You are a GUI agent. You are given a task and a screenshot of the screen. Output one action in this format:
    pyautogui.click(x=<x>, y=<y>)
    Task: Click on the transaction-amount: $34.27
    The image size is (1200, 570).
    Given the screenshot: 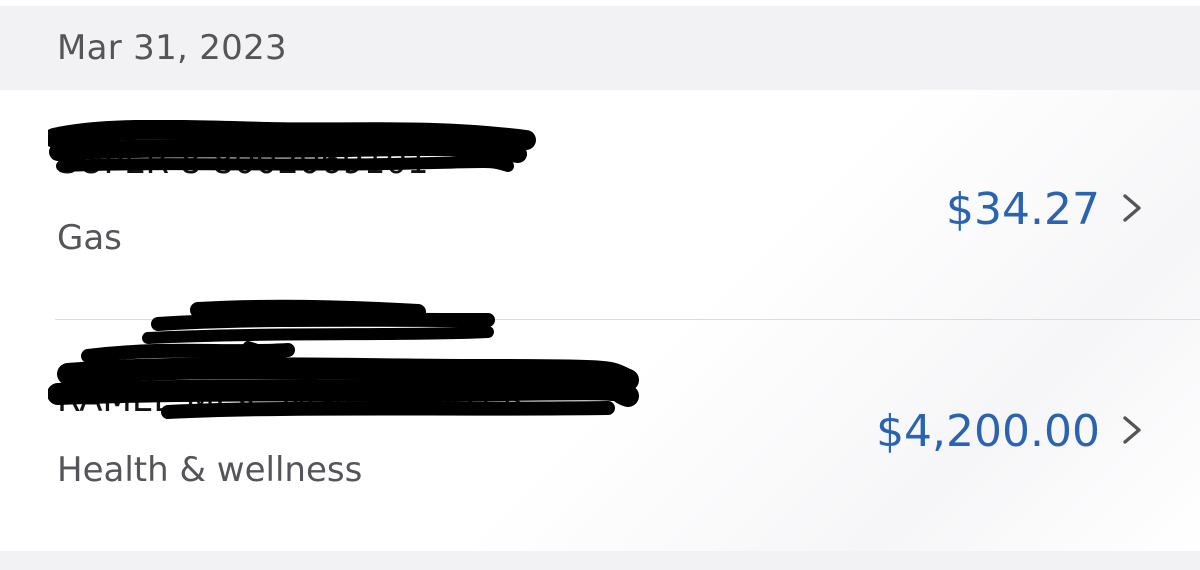 What is the action you would take?
    pyautogui.click(x=1023, y=209)
    